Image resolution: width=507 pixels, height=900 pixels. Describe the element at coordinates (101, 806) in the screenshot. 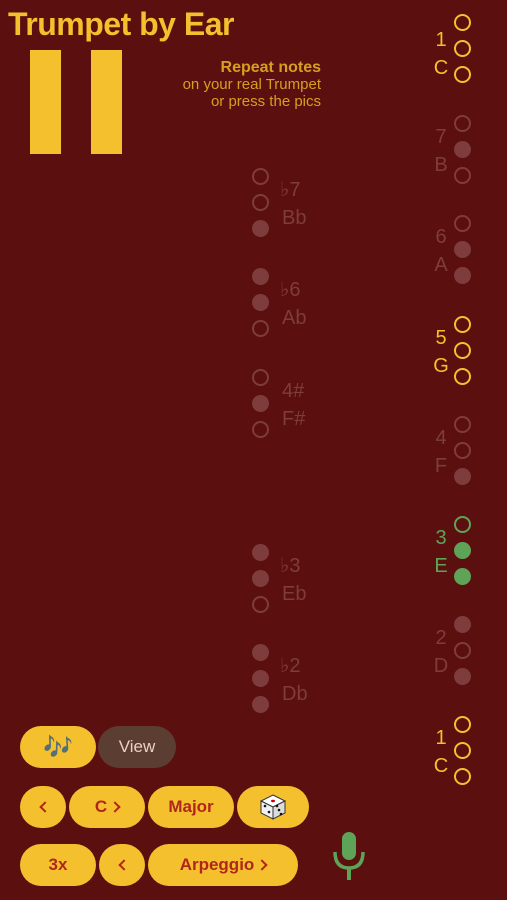

I see `key-label: C` at that location.